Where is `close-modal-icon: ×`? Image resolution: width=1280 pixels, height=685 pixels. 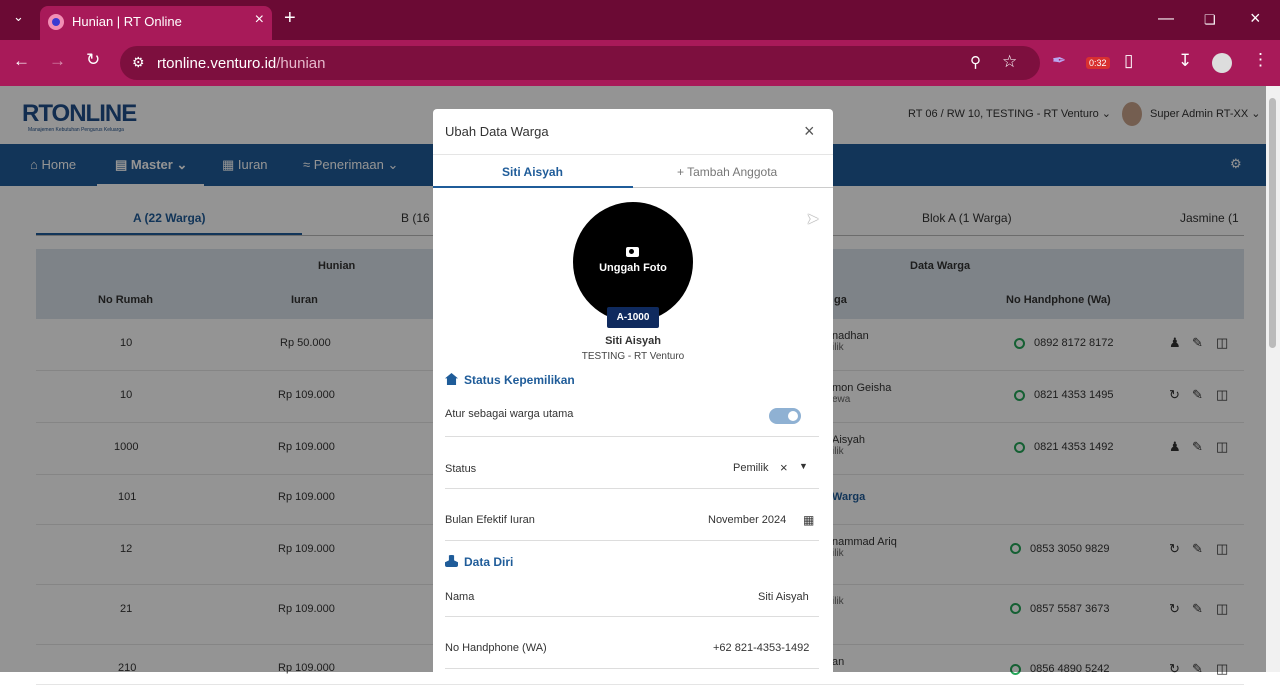 close-modal-icon: × is located at coordinates (809, 131).